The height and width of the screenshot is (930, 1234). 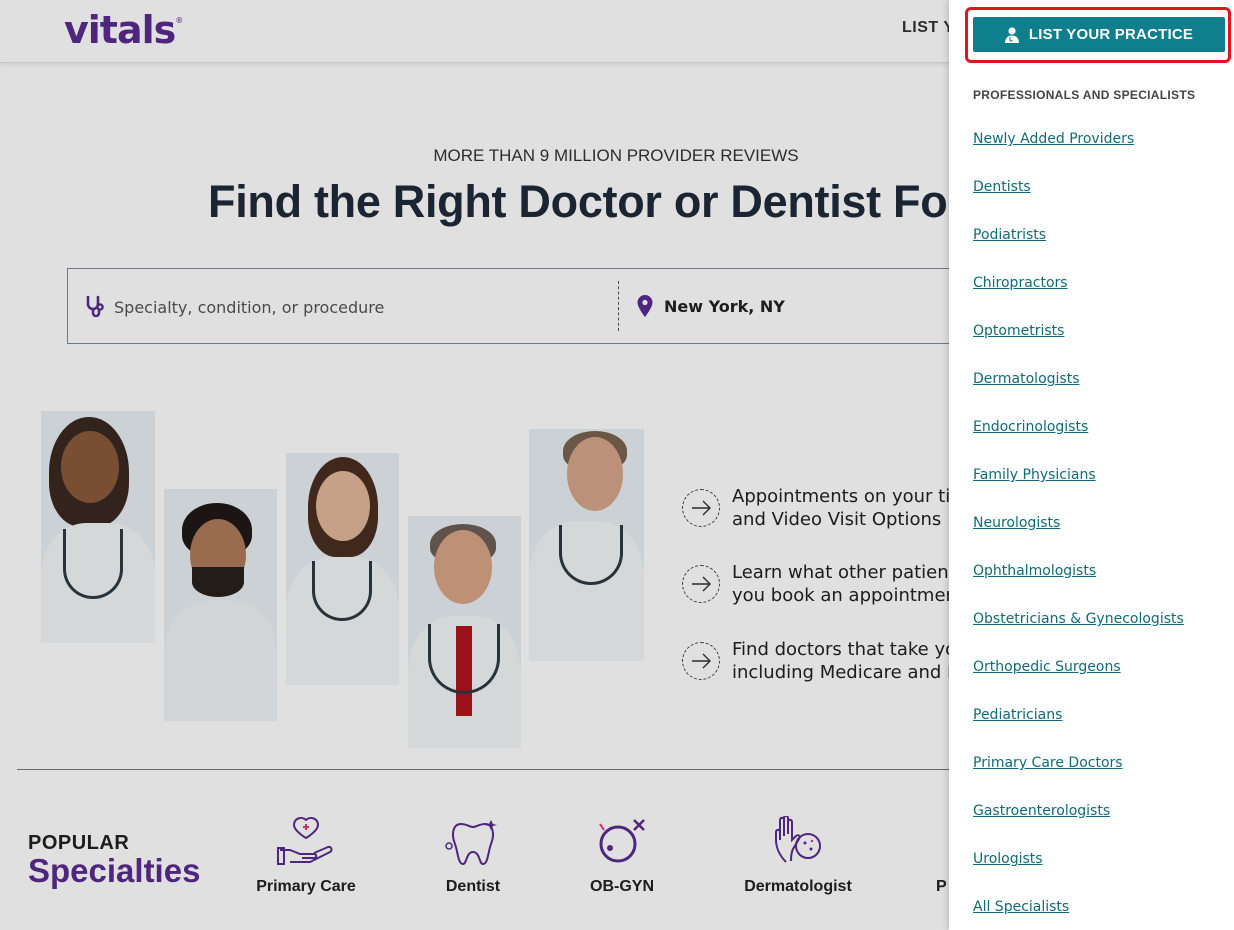 What do you see at coordinates (1084, 95) in the screenshot?
I see `professionals-heading: PROFESSIONALS AND SPECIALISTS` at bounding box center [1084, 95].